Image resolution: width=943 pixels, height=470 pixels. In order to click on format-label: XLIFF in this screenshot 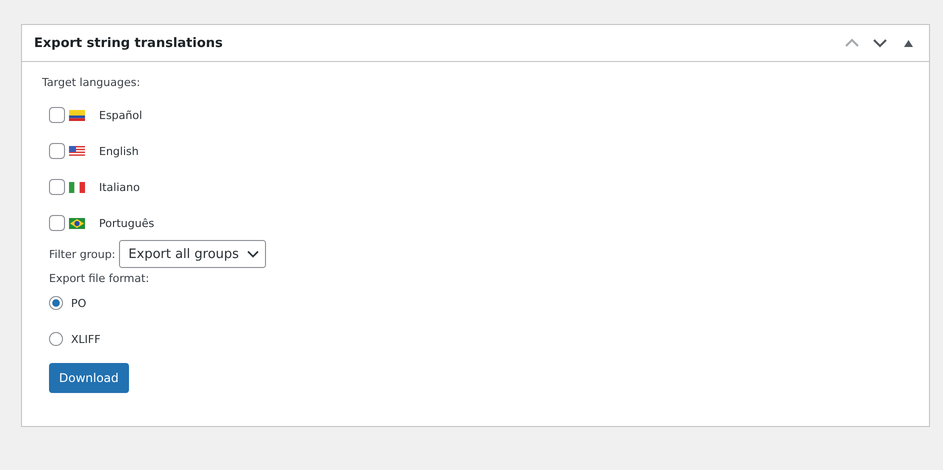, I will do `click(86, 339)`.